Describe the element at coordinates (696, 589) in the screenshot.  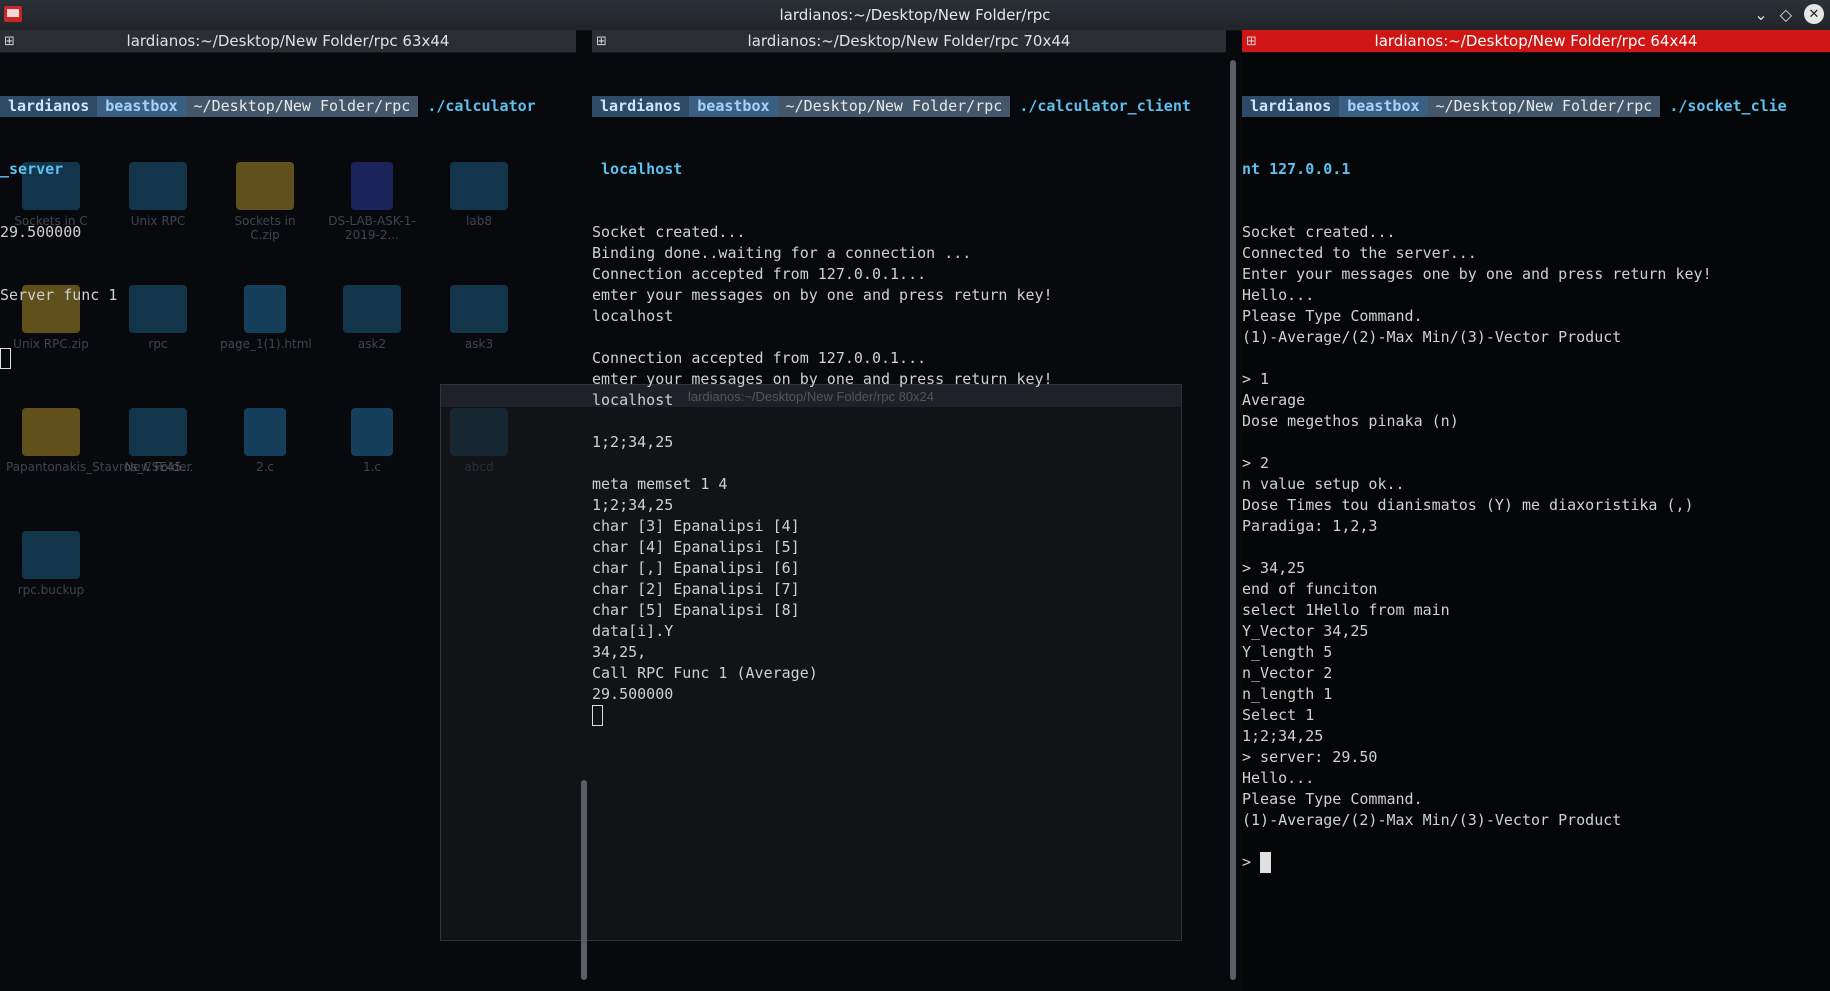
I see `output-line: char [2] Epanalipsi [7]` at that location.